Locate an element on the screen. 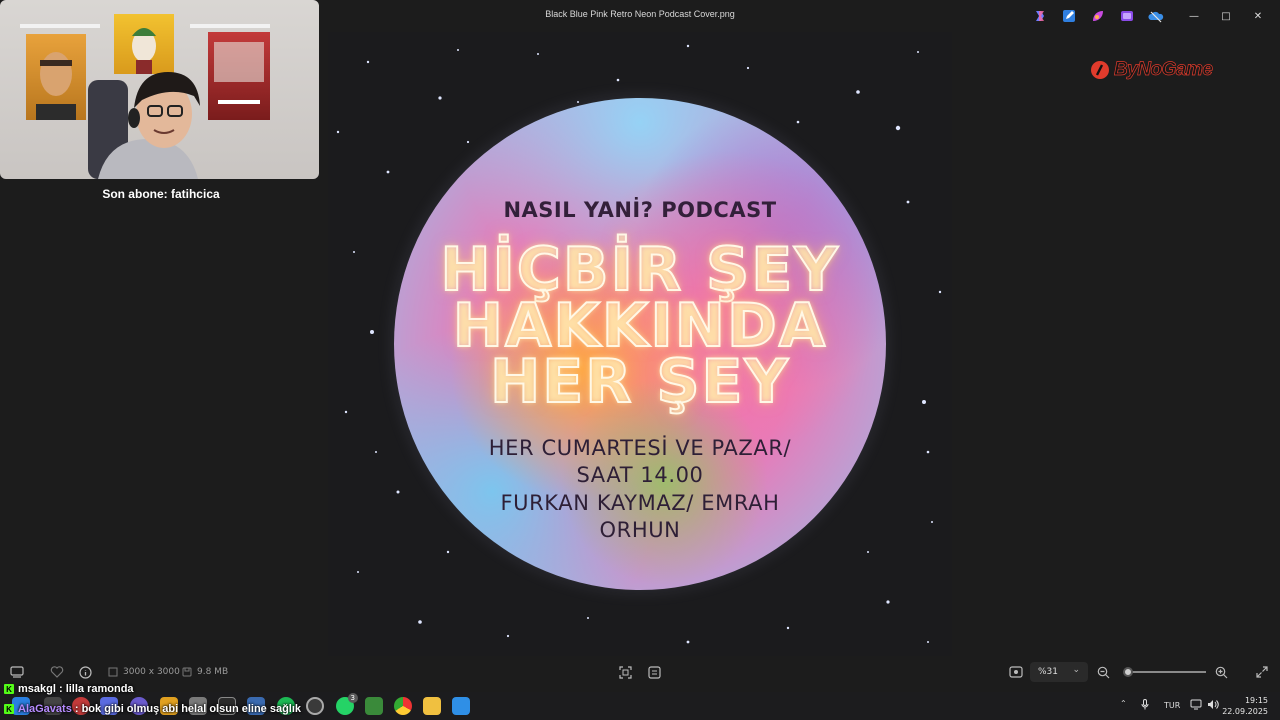 The height and width of the screenshot is (720, 1280). zoom-level-dropdown: %31 ⌄ is located at coordinates (1059, 672).